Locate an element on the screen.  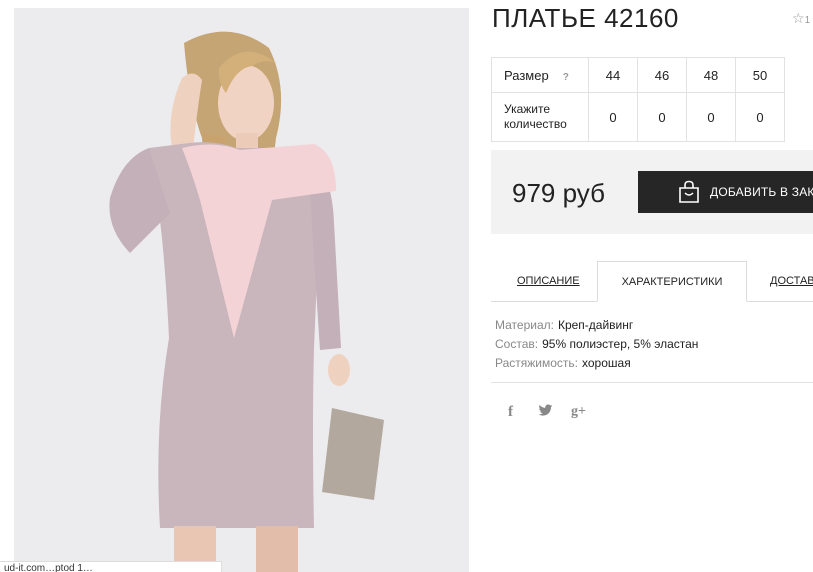
tab-characteristics: ХАРАКТЕРИСТИКИ is located at coordinates (672, 281).